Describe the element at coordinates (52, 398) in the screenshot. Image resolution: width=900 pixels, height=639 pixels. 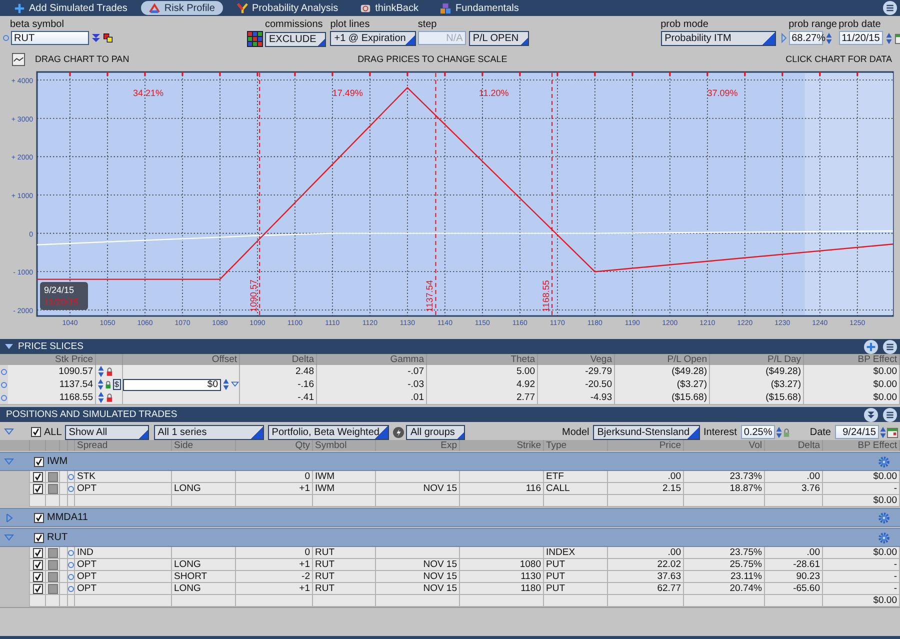
I see `table-cell: 1168.55` at that location.